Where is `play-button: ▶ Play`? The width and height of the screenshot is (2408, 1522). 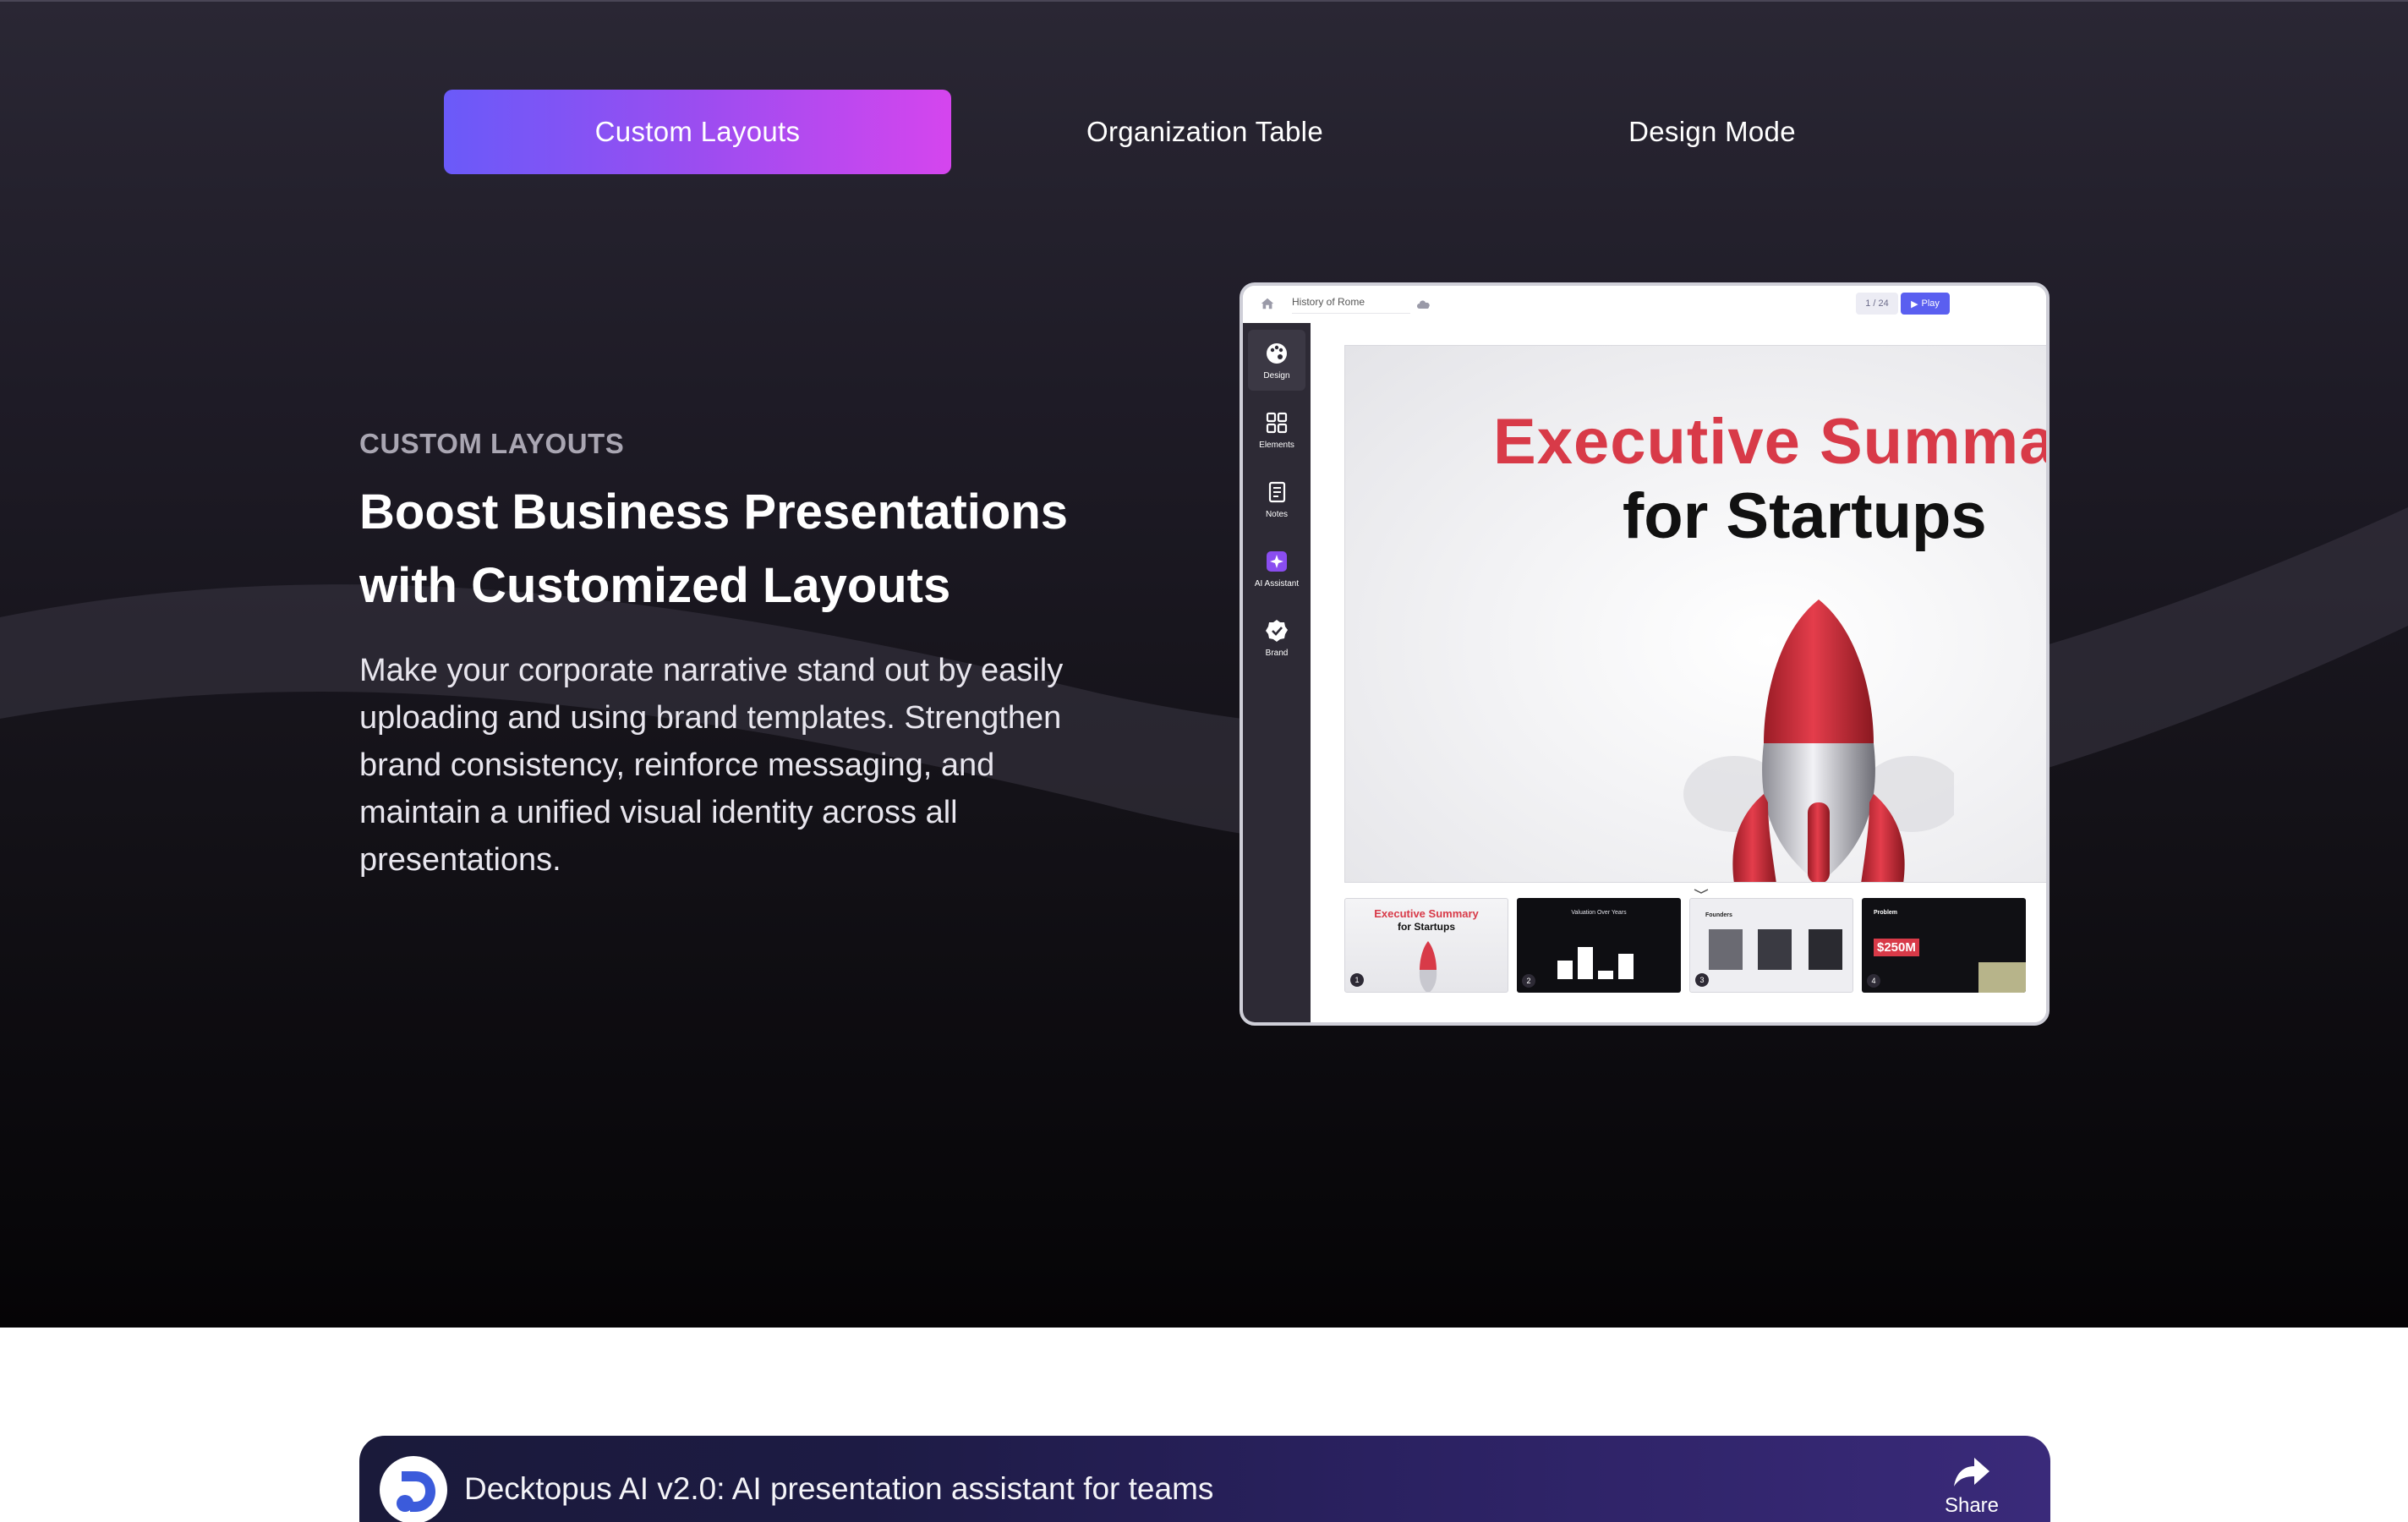 play-button: ▶ Play is located at coordinates (1926, 304).